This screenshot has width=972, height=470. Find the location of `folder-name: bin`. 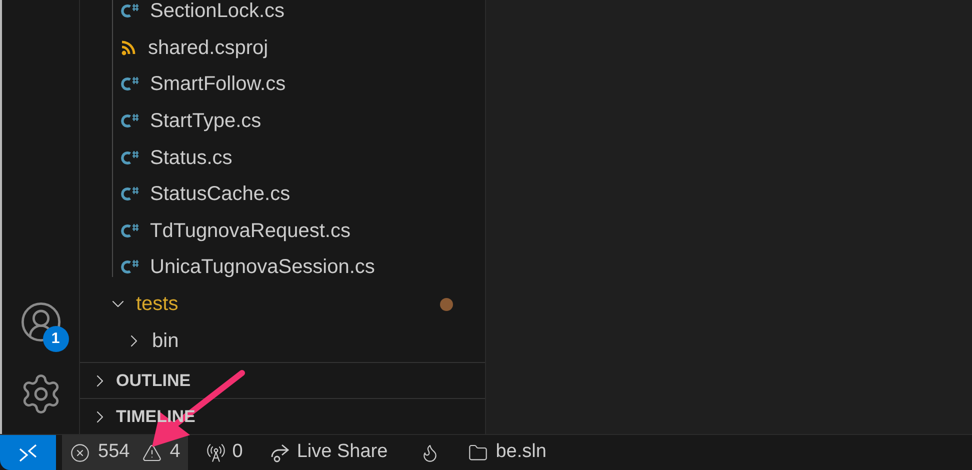

folder-name: bin is located at coordinates (165, 341).